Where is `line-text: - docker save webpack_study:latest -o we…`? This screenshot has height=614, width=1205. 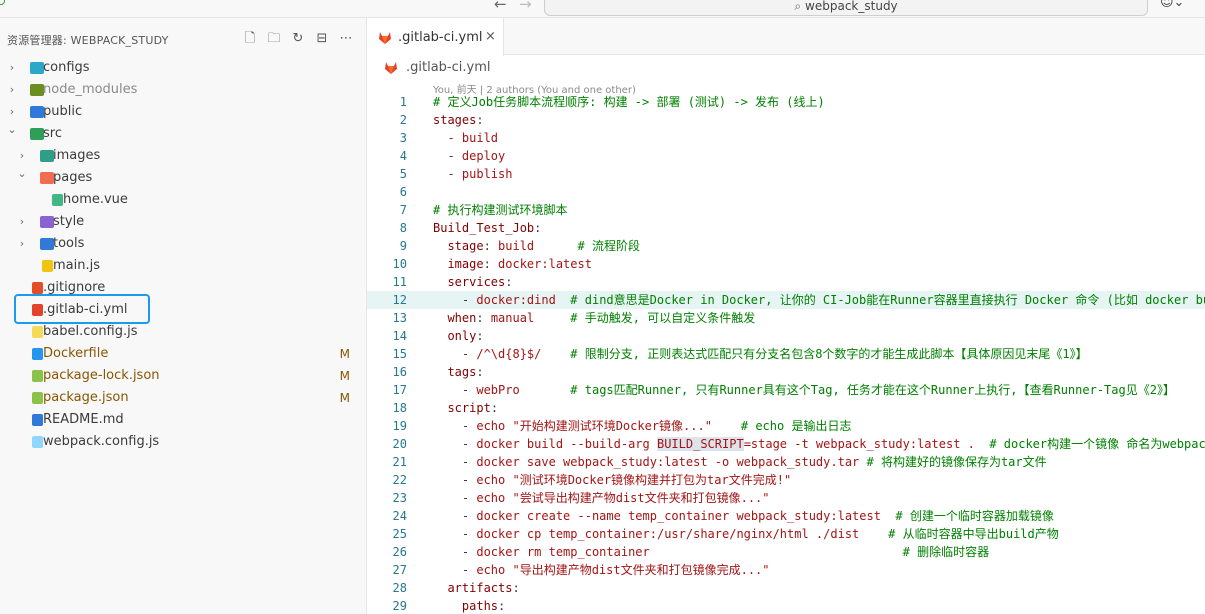
line-text: - docker save webpack_study:latest -o we… is located at coordinates (740, 462).